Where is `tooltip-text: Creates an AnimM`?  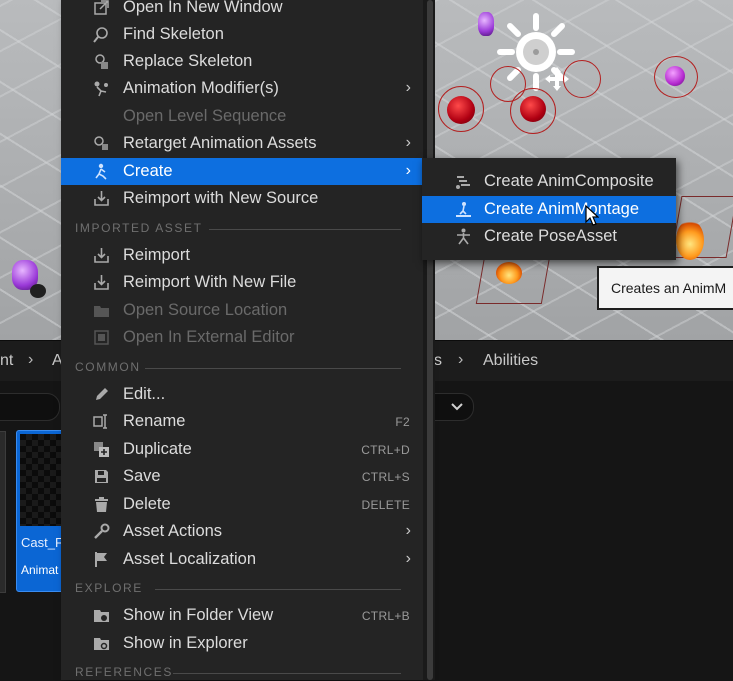
tooltip-text: Creates an AnimM is located at coordinates (669, 288).